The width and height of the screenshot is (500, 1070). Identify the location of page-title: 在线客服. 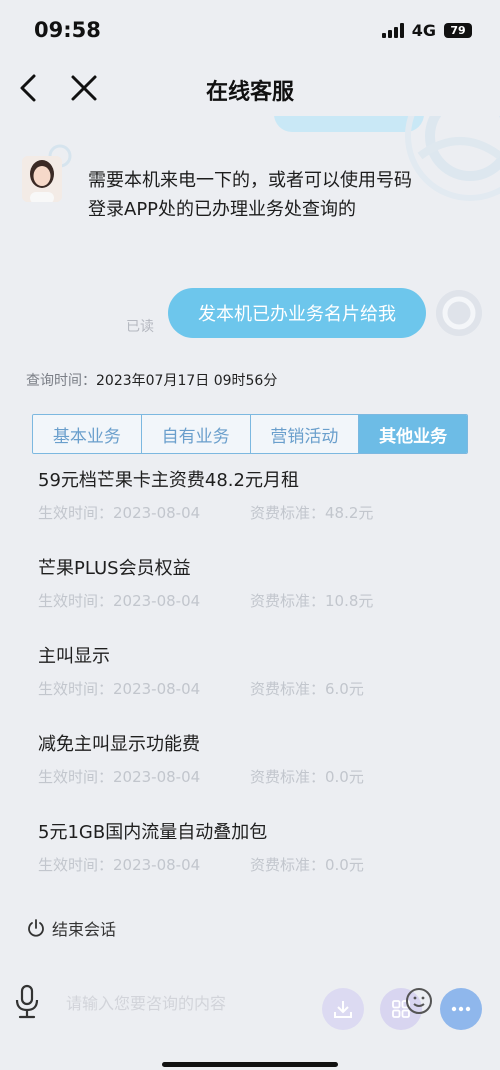
(249, 92).